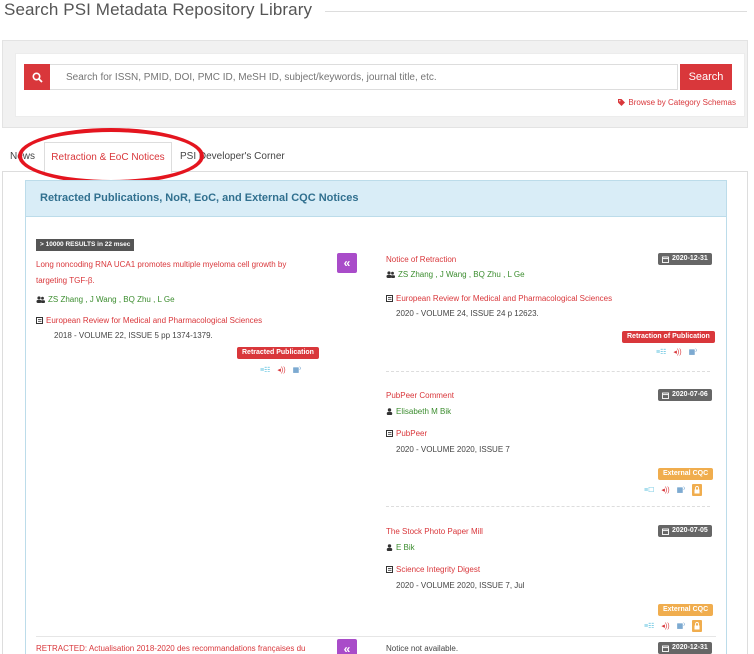 This screenshot has width=754, height=654. What do you see at coordinates (133, 335) in the screenshot?
I see `publication-volume: 2018 - VOLUME 22, ISSUE 5 pp 1374-1379.` at bounding box center [133, 335].